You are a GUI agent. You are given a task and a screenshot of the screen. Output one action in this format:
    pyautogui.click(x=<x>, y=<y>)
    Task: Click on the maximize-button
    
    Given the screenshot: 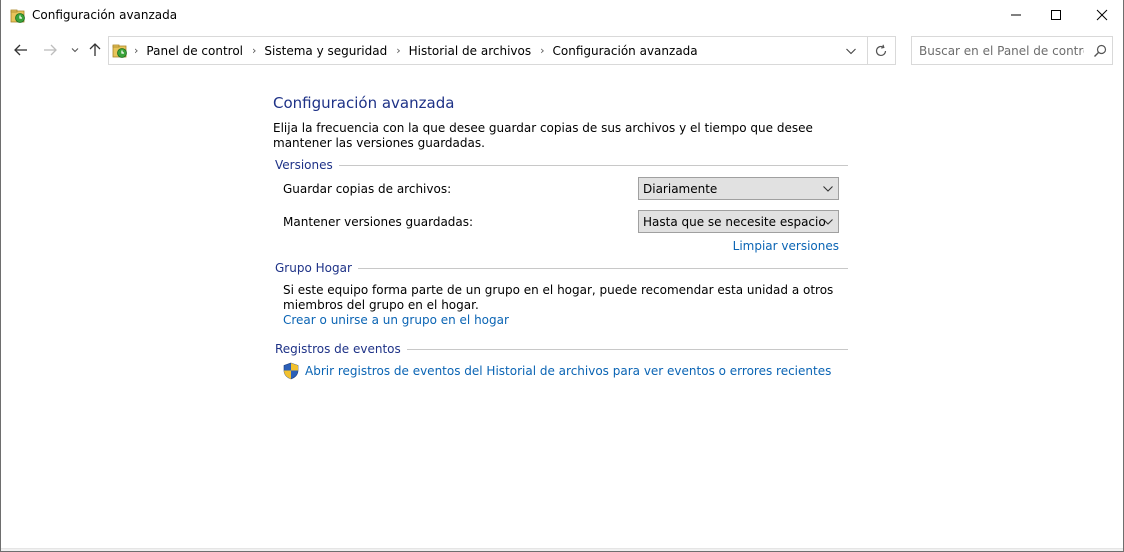 What is the action you would take?
    pyautogui.click(x=1056, y=15)
    